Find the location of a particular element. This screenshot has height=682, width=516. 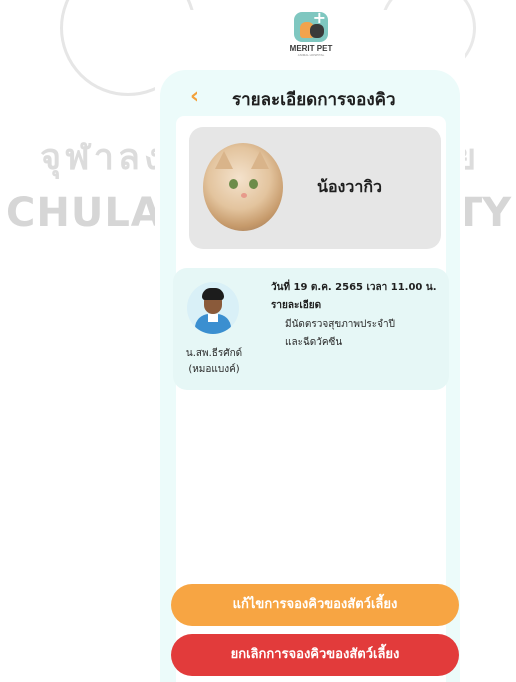

page-title: รายละเอียดการจองคิว is located at coordinates (314, 100).